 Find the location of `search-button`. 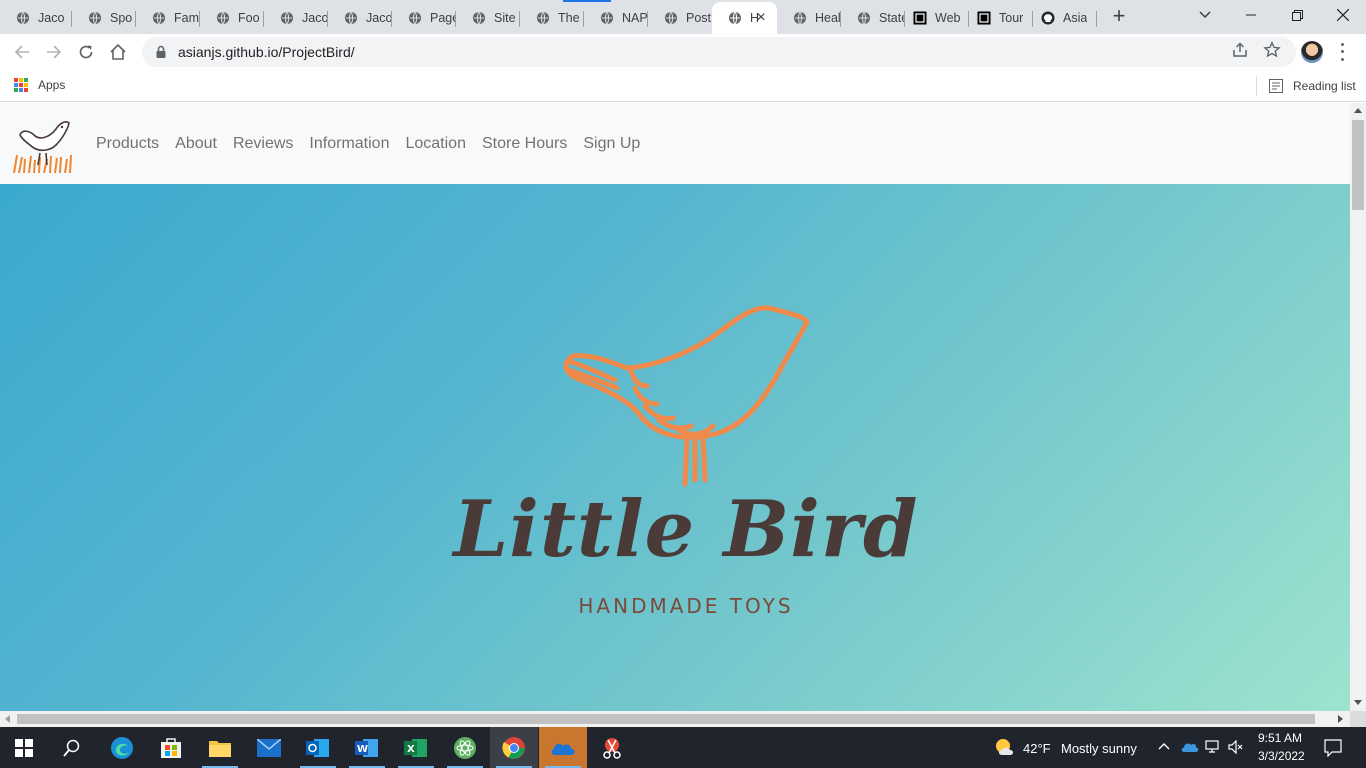

search-button is located at coordinates (72, 747).